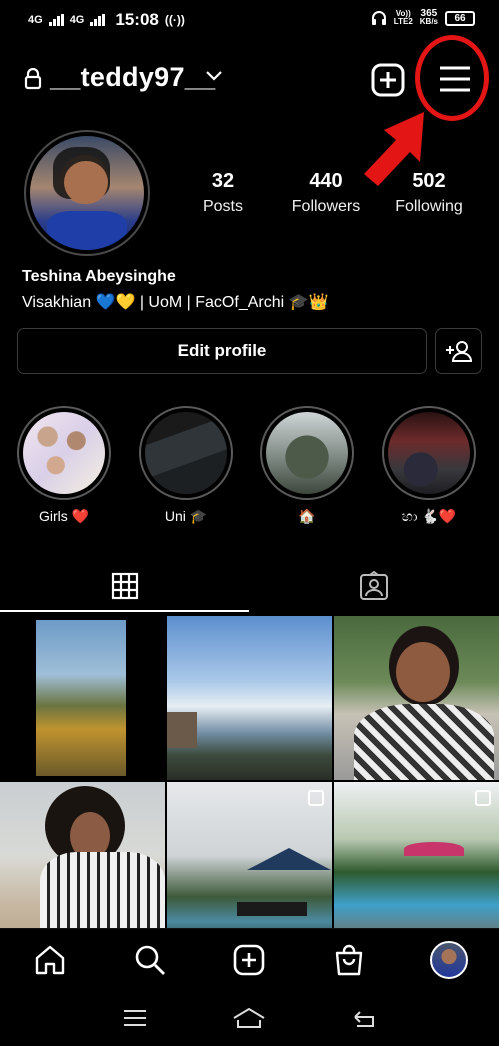 This screenshot has width=499, height=1046. I want to click on clock: 15:08, so click(137, 19).